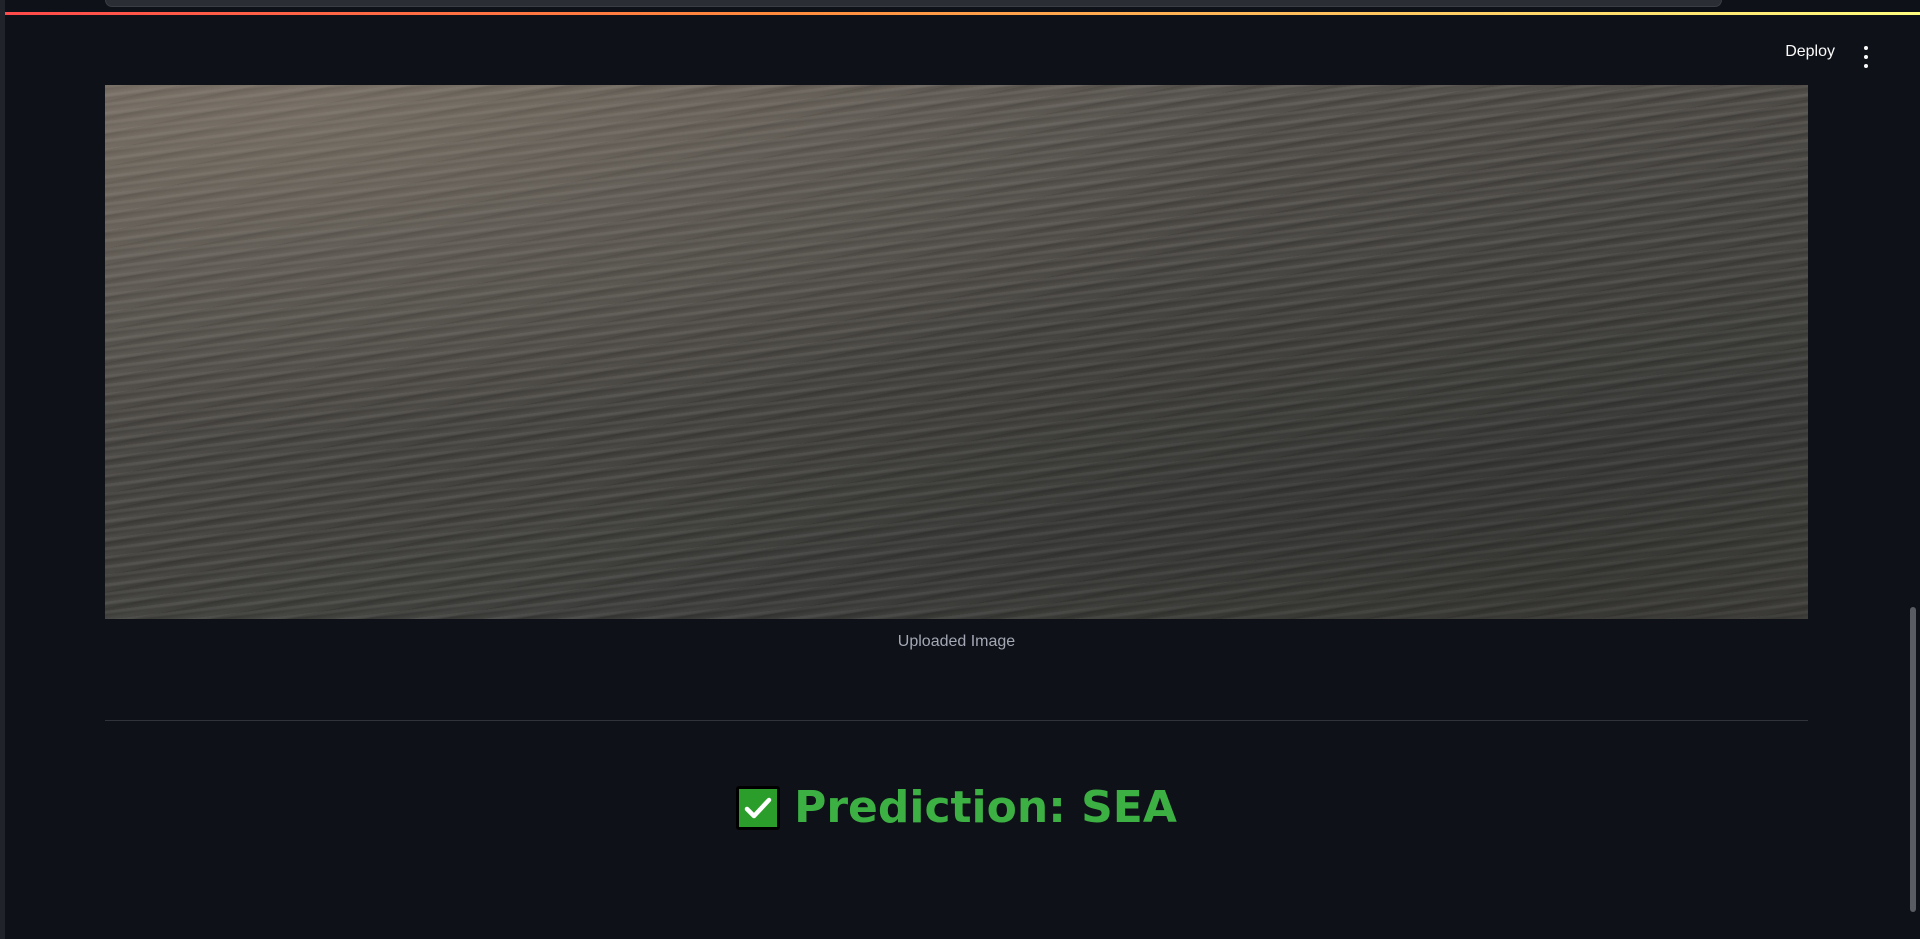 The width and height of the screenshot is (1920, 939). I want to click on prediction-result: Prediction: SEA, so click(956, 807).